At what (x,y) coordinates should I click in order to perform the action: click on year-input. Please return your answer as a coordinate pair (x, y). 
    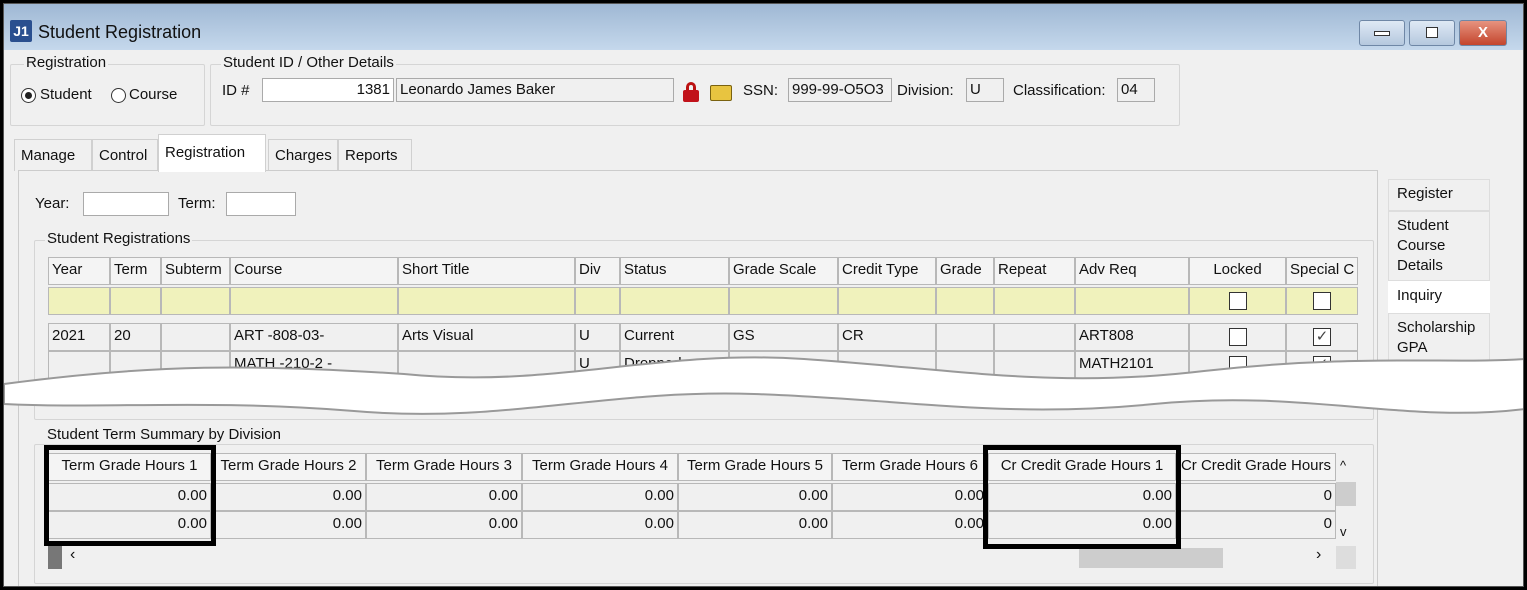
    Looking at the image, I should click on (126, 204).